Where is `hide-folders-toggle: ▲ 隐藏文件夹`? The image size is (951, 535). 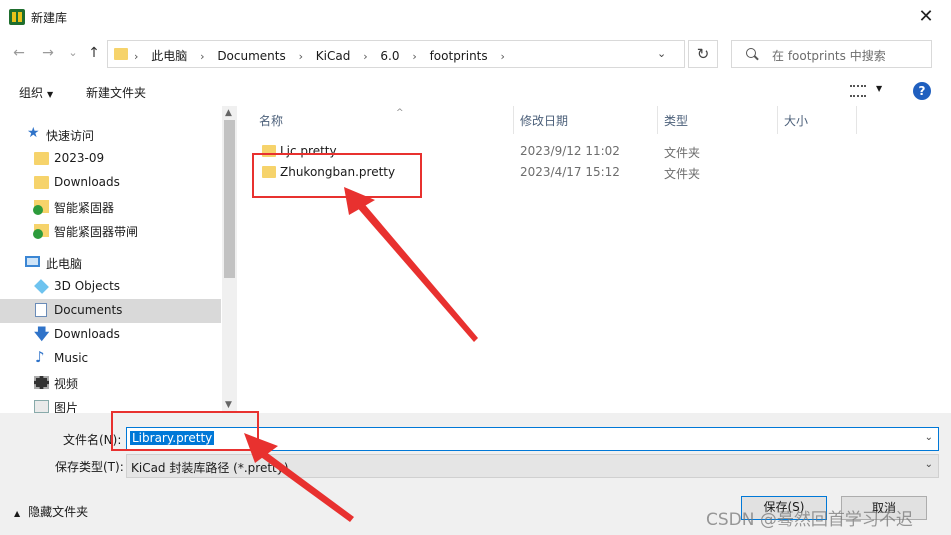
hide-folders-toggle: ▲ 隐藏文件夹 is located at coordinates (51, 511).